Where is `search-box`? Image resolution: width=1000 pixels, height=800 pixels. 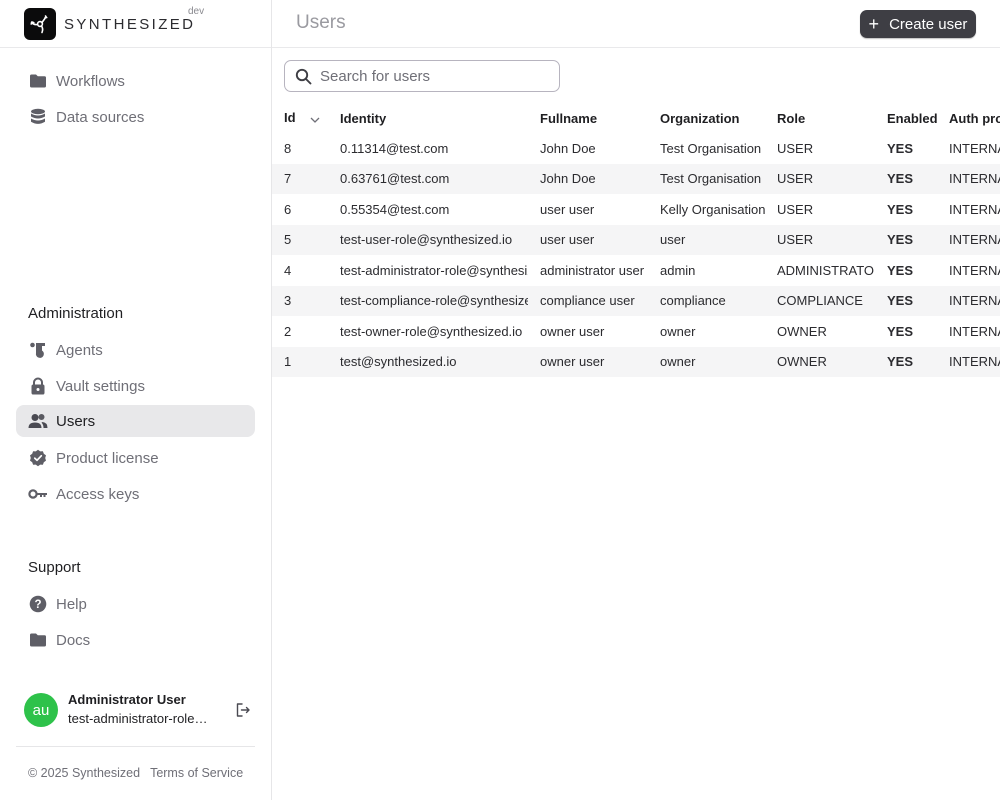 search-box is located at coordinates (422, 76).